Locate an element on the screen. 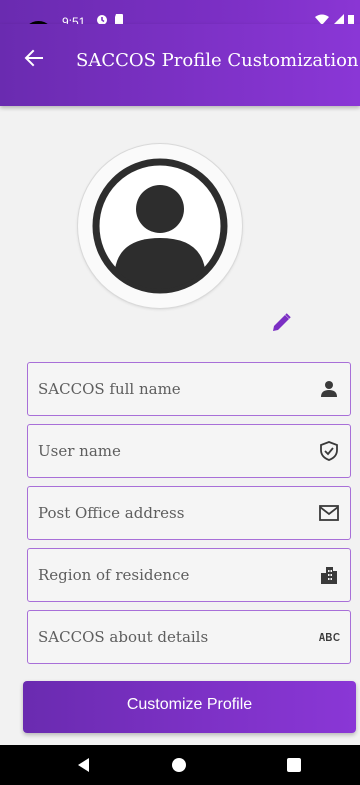 The image size is (360, 785). field-label: SACCOS about details is located at coordinates (123, 637).